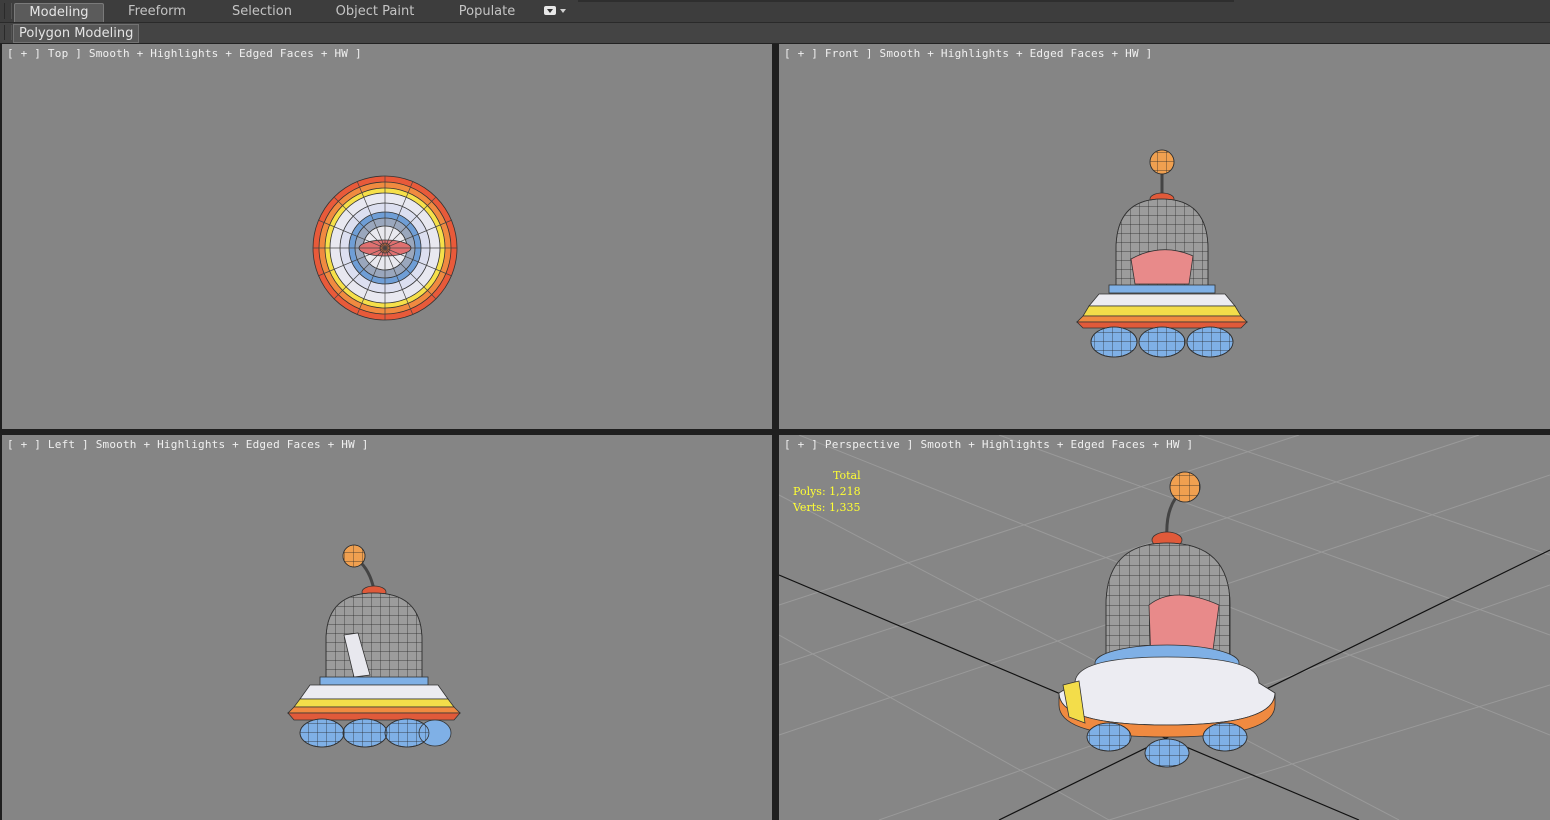  I want to click on stats-heading: Total, so click(847, 475).